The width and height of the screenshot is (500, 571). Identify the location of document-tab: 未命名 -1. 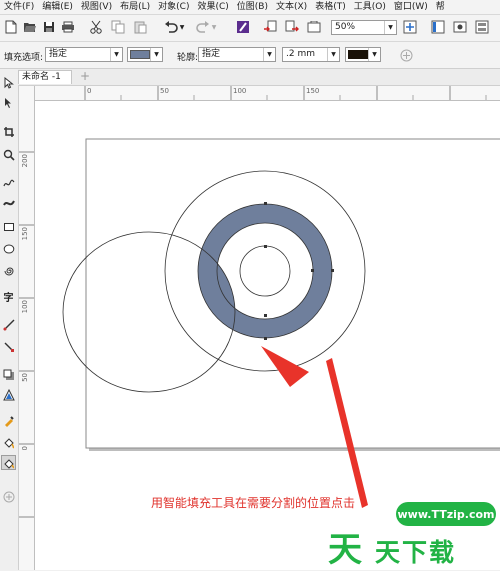
(45, 77).